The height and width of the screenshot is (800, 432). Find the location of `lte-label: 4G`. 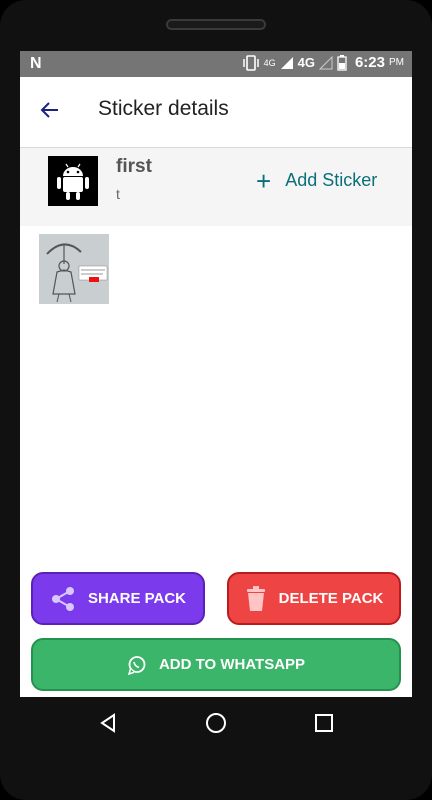

lte-label: 4G is located at coordinates (269, 62).